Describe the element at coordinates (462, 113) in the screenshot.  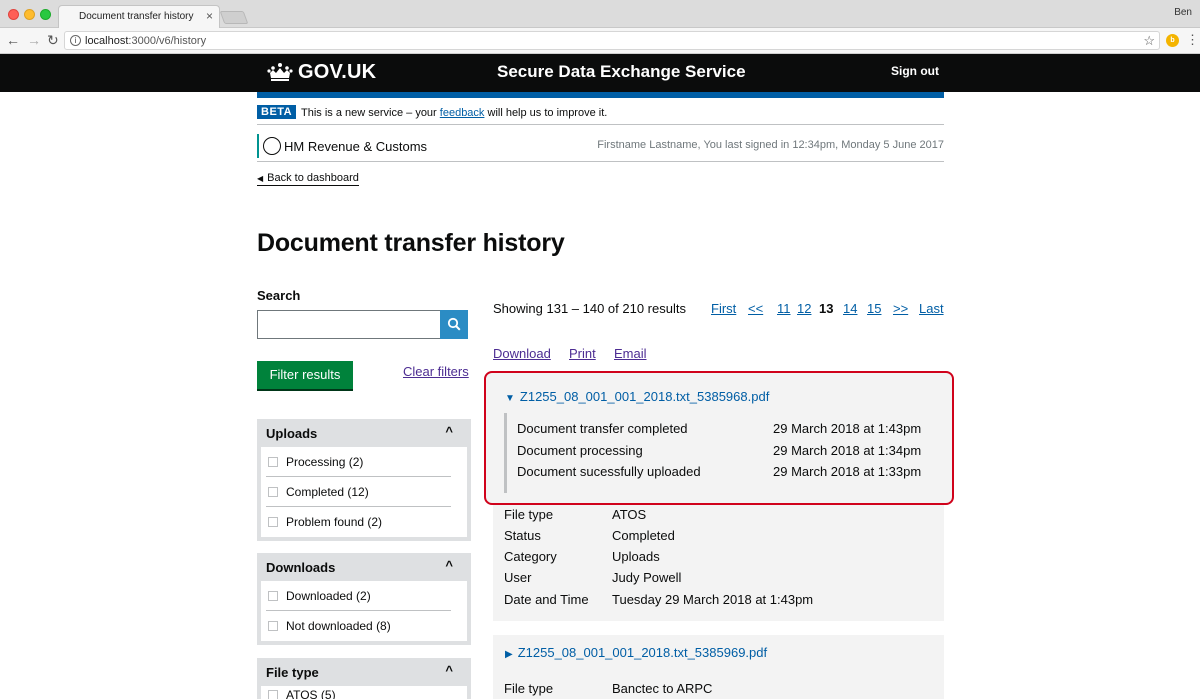
I see `feedback-link: feedback` at that location.